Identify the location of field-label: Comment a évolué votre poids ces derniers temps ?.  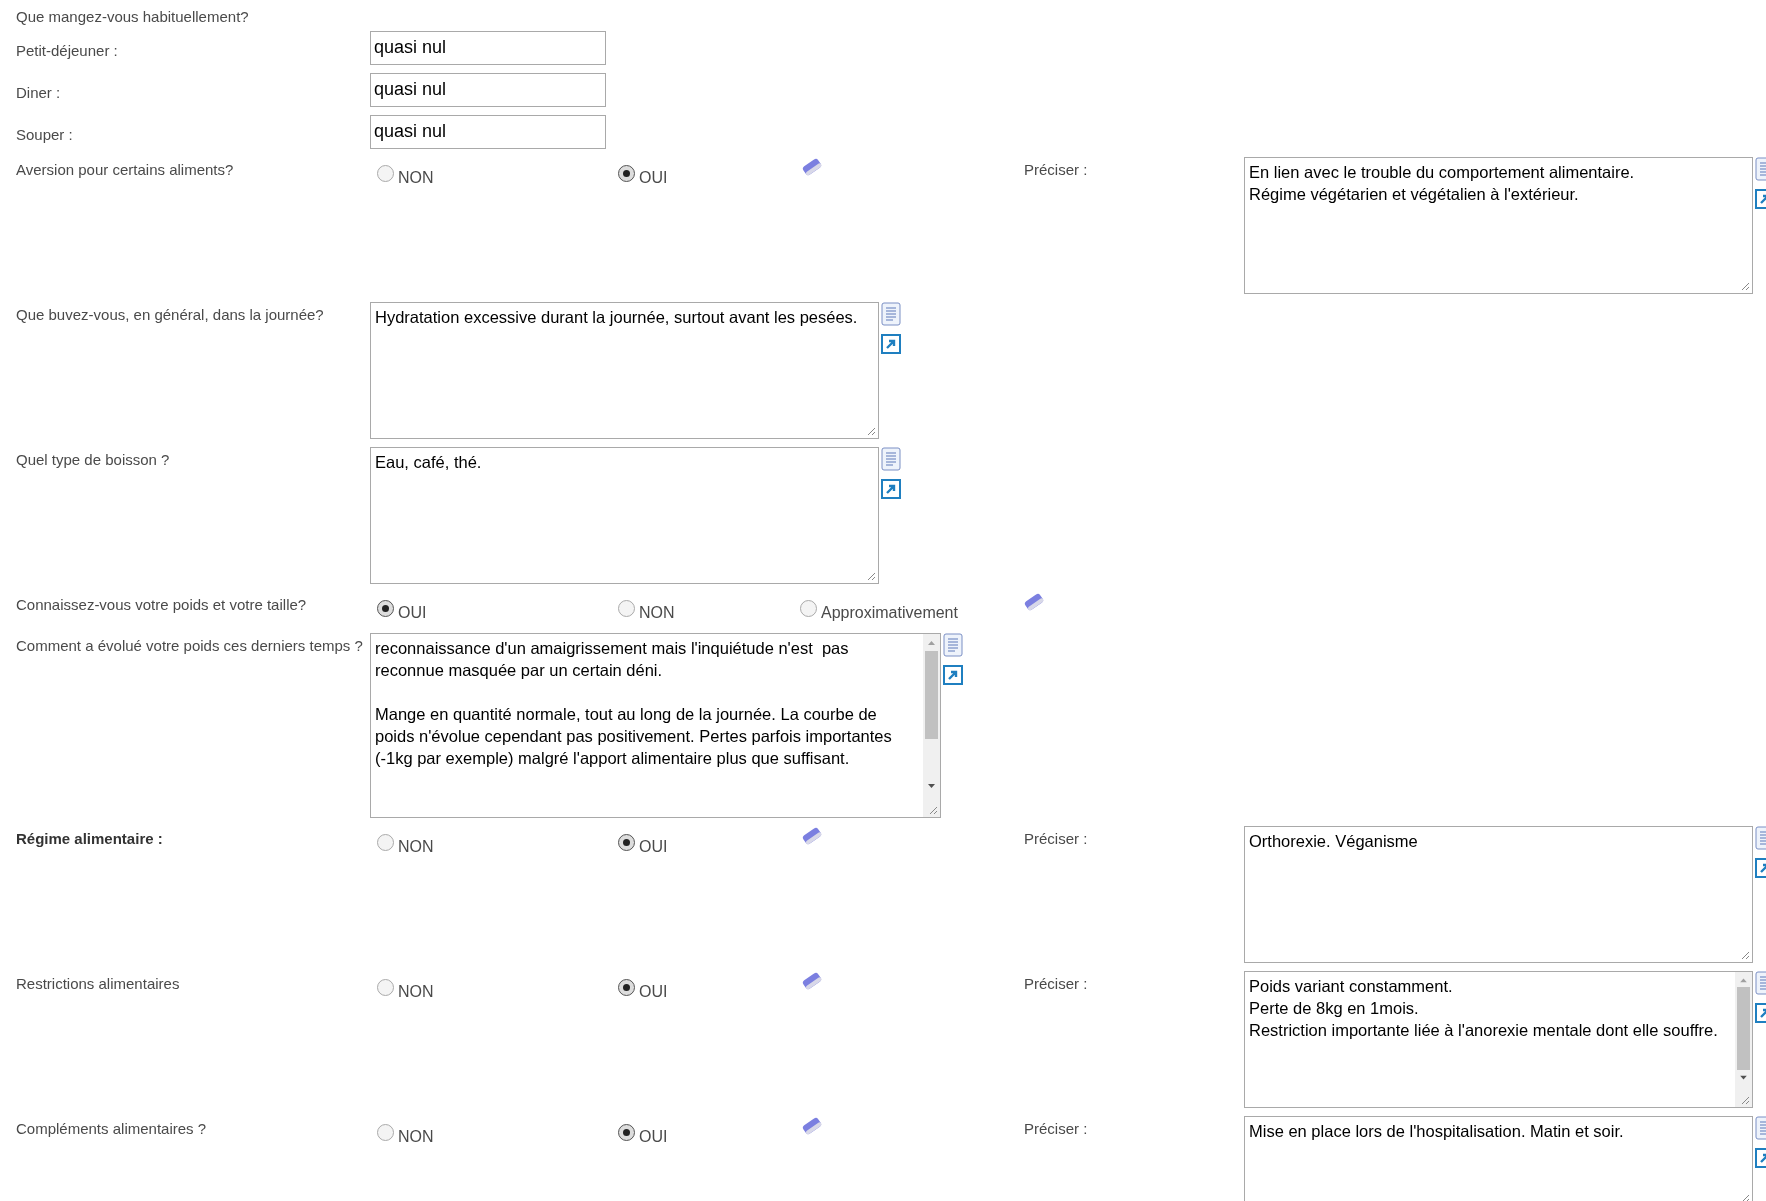
(190, 645).